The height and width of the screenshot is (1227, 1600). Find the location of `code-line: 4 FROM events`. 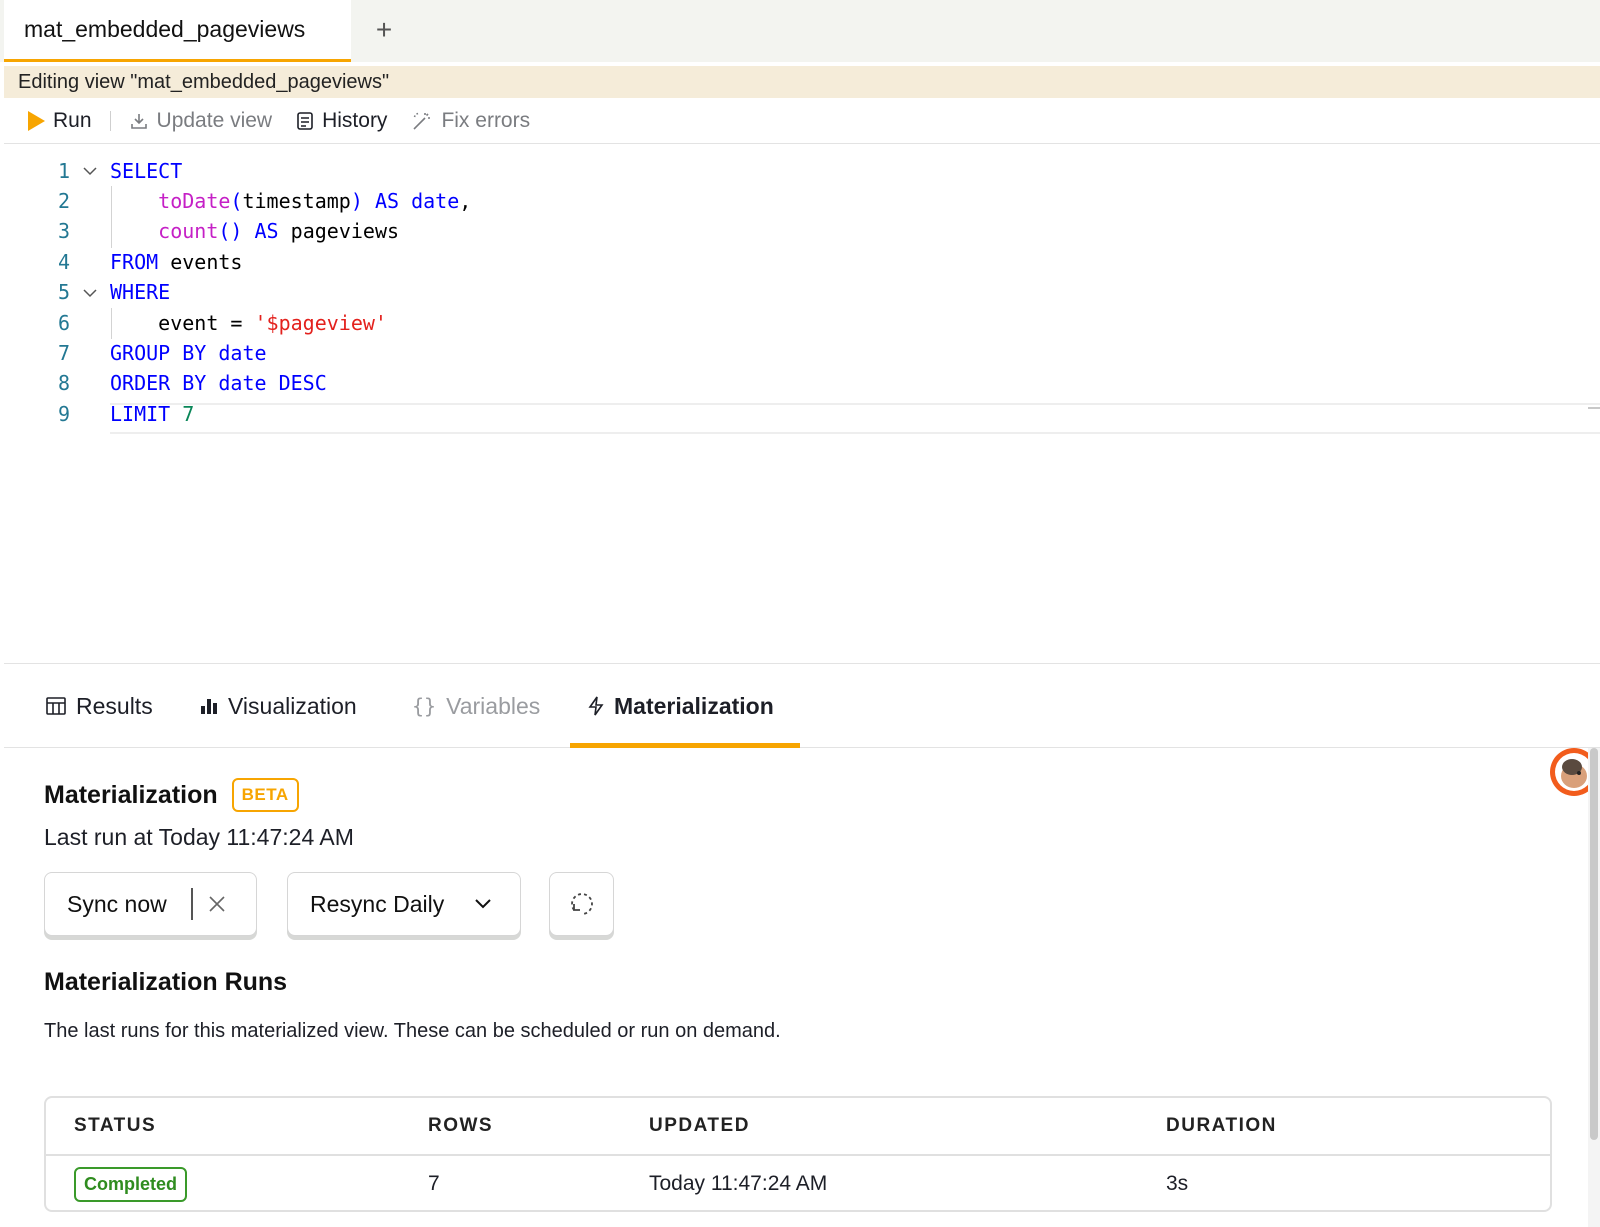

code-line: 4 FROM events is located at coordinates (802, 261).